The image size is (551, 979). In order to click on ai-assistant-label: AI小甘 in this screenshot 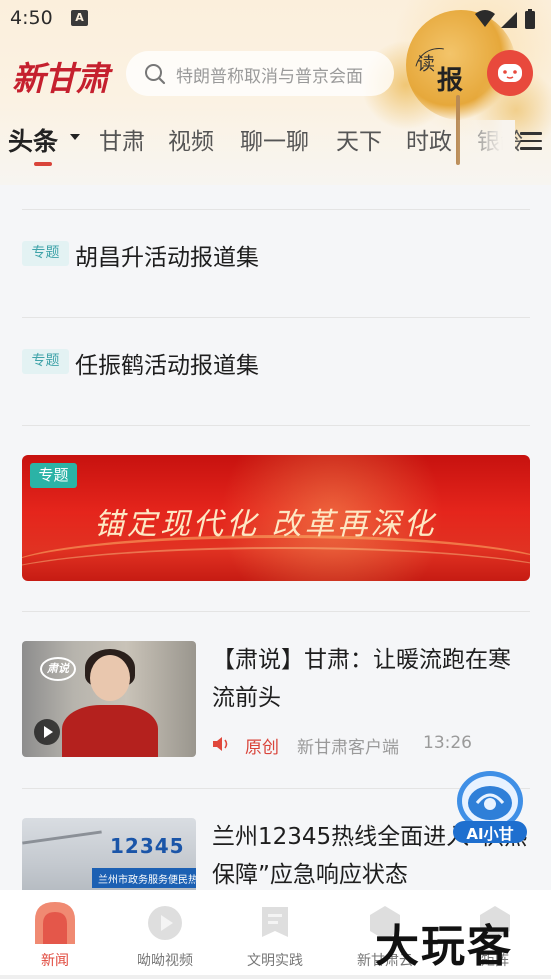, I will do `click(490, 834)`.